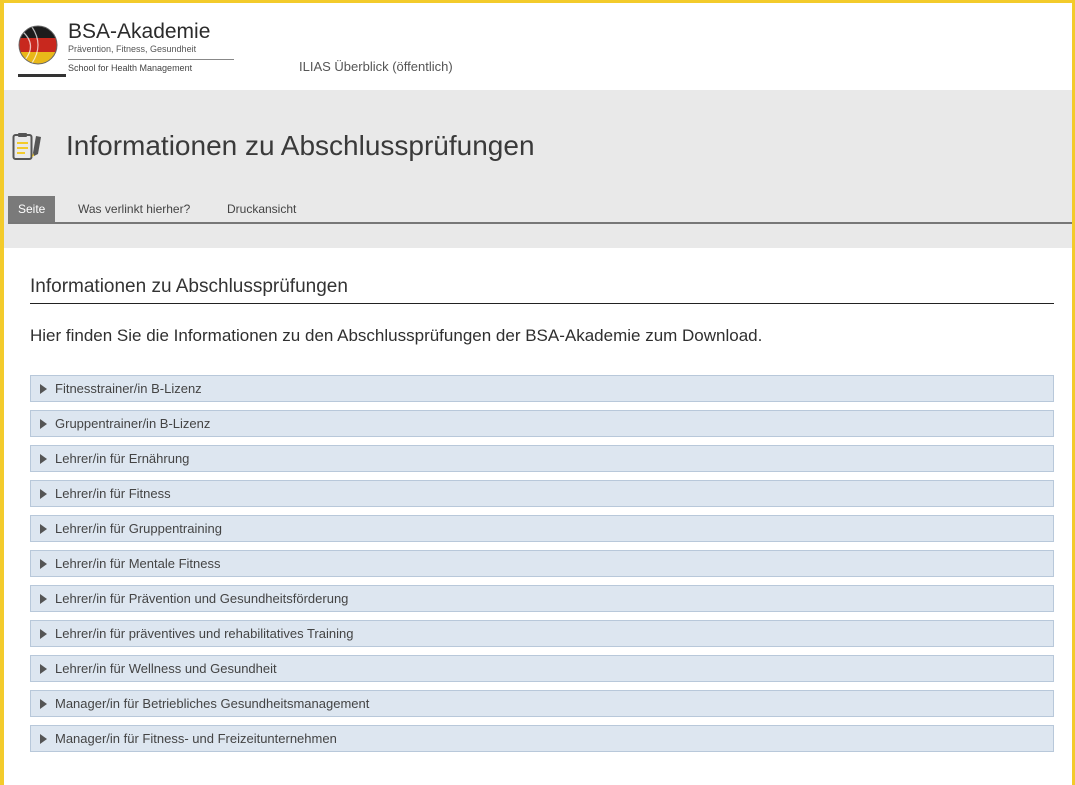 This screenshot has width=1075, height=785. I want to click on logo-underline, so click(42, 75).